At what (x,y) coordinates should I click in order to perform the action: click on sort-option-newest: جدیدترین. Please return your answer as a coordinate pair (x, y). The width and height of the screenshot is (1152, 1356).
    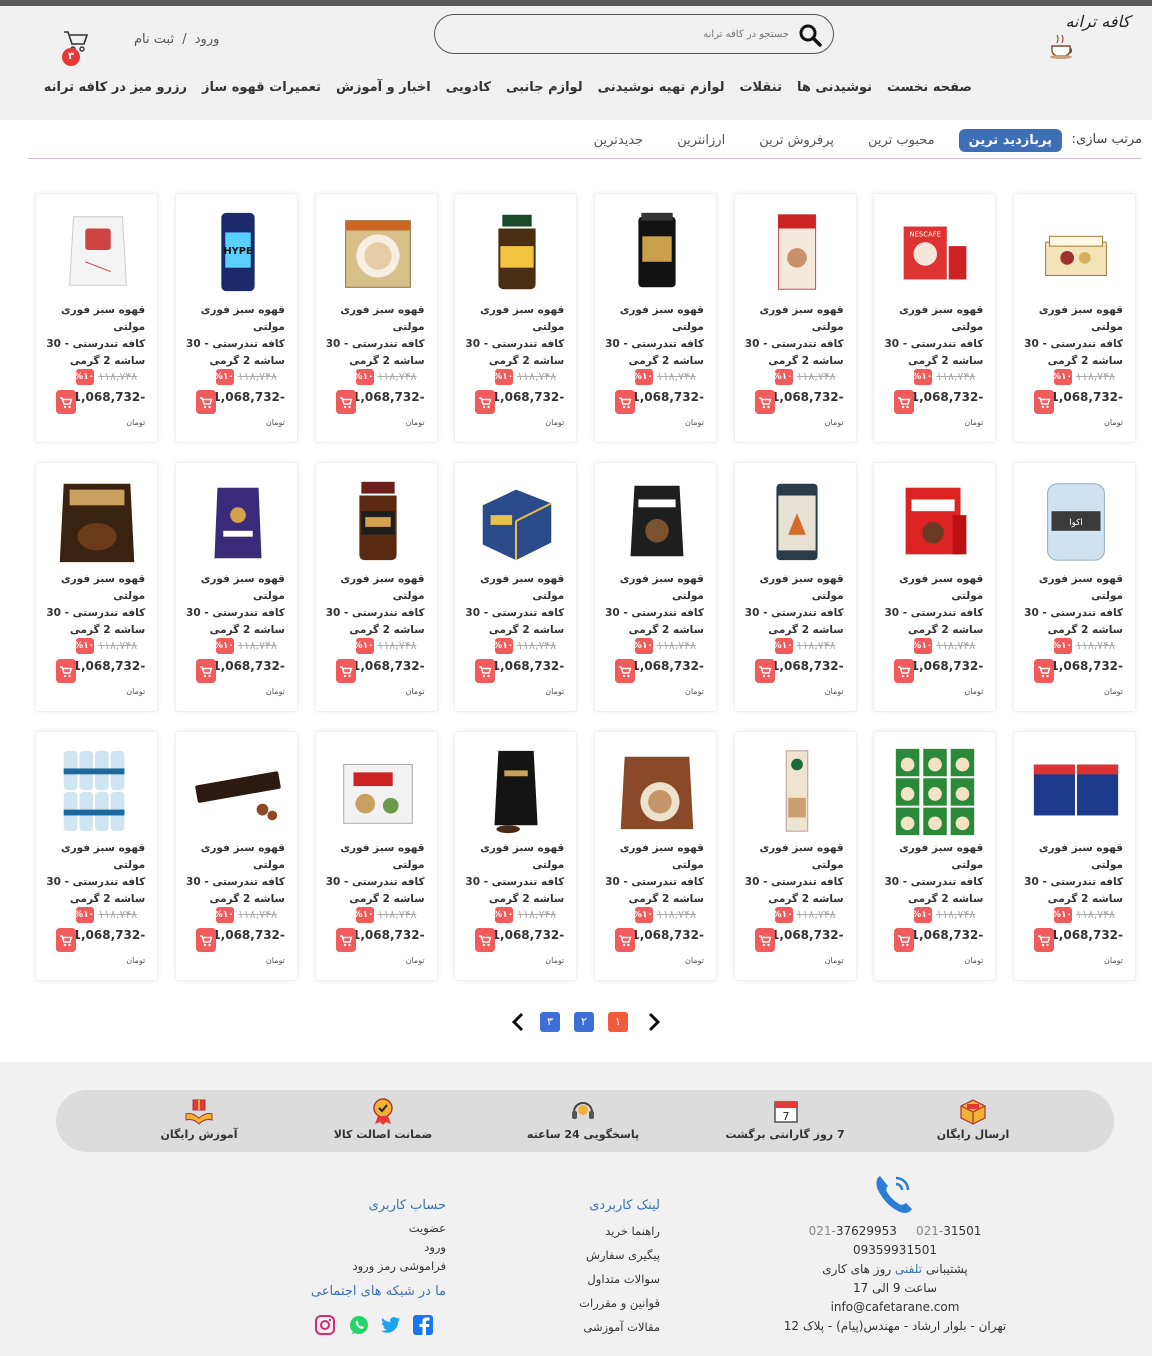
    Looking at the image, I should click on (619, 140).